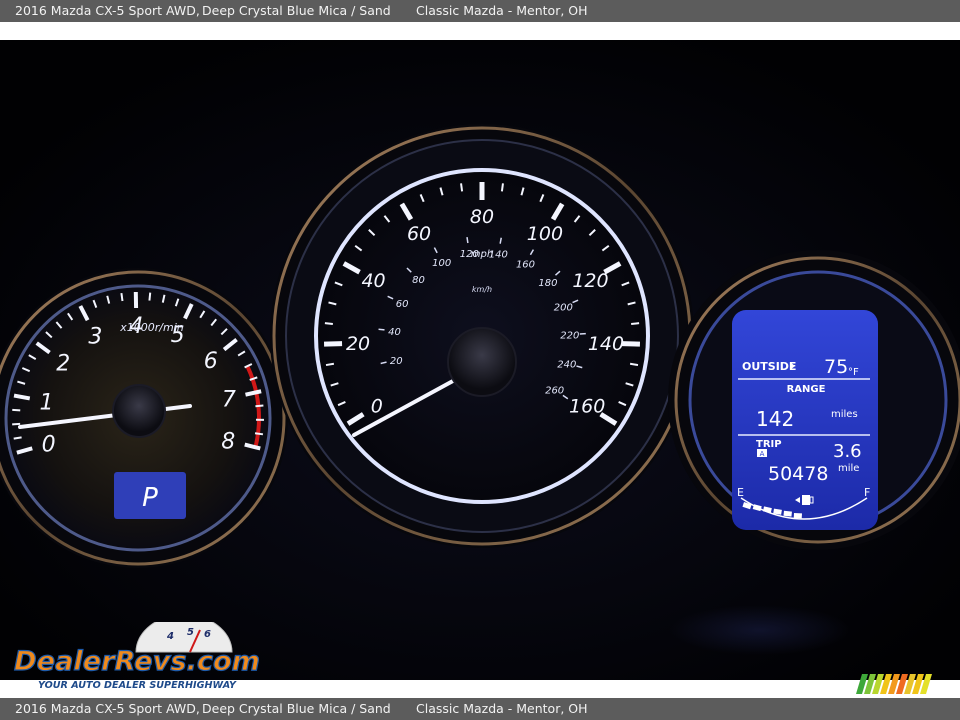  Describe the element at coordinates (847, 451) in the screenshot. I see `trip-value: 3.6` at that location.